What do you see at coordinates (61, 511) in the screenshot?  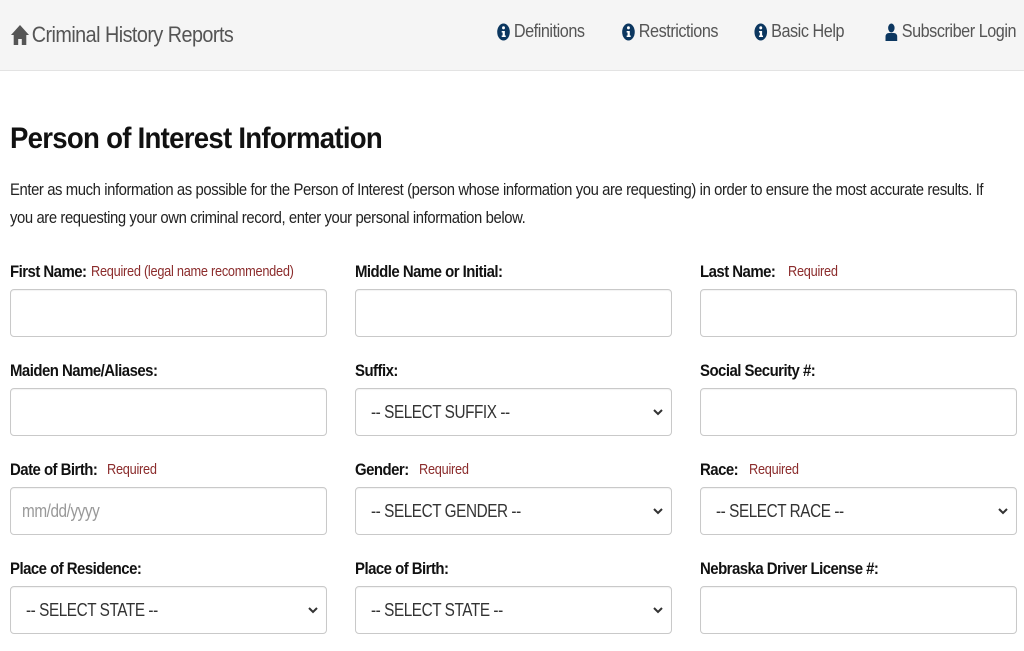 I see `dob-placeholder: mm/dd/yyyy` at bounding box center [61, 511].